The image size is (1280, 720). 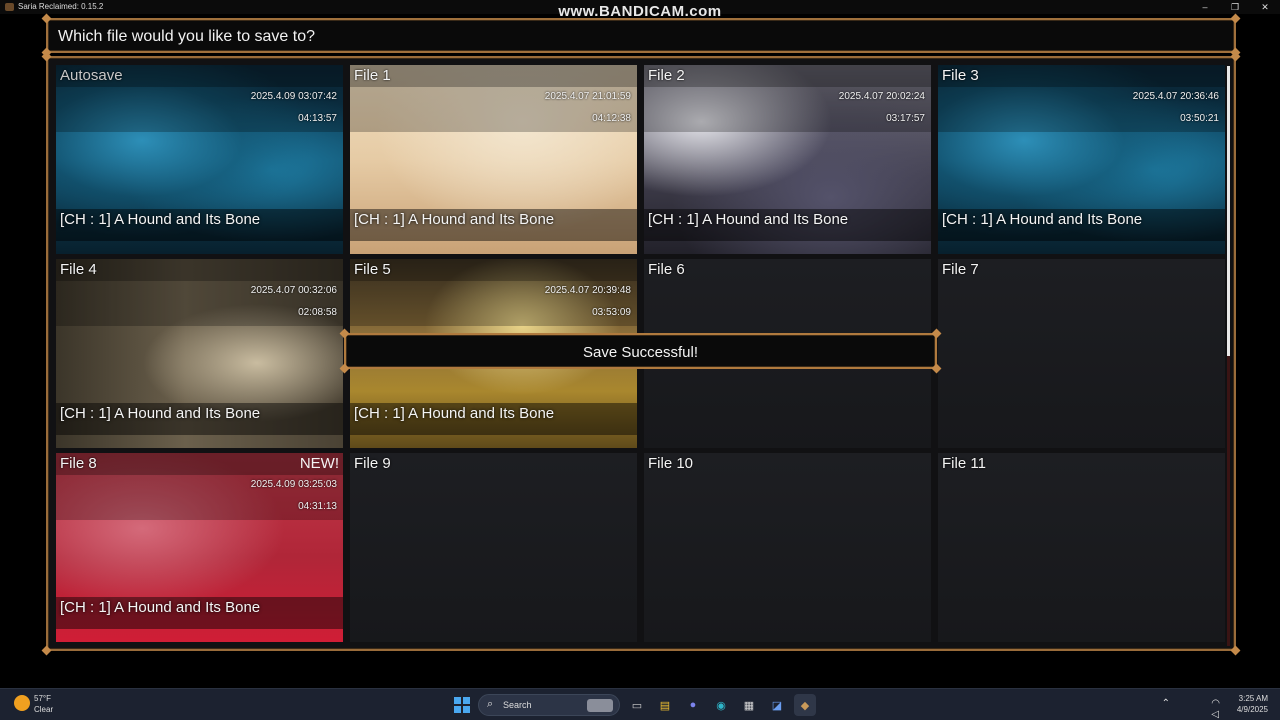 I want to click on slot-name: File 3, so click(x=960, y=75).